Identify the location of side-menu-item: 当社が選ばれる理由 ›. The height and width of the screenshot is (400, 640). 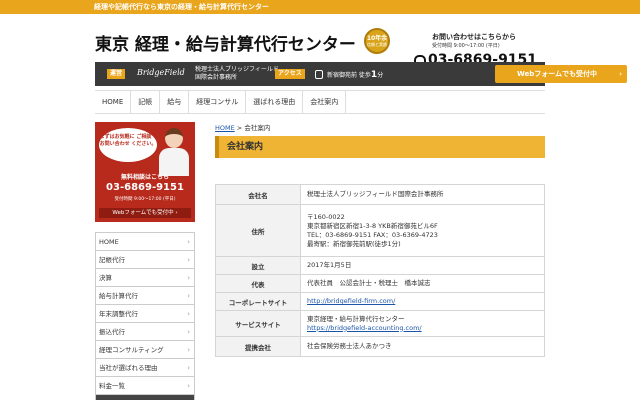
(145, 368).